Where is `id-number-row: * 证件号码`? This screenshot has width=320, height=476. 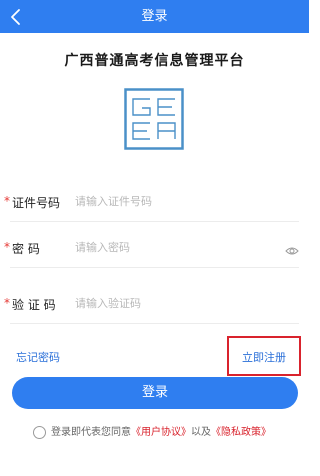
id-number-row: * 证件号码 is located at coordinates (154, 202).